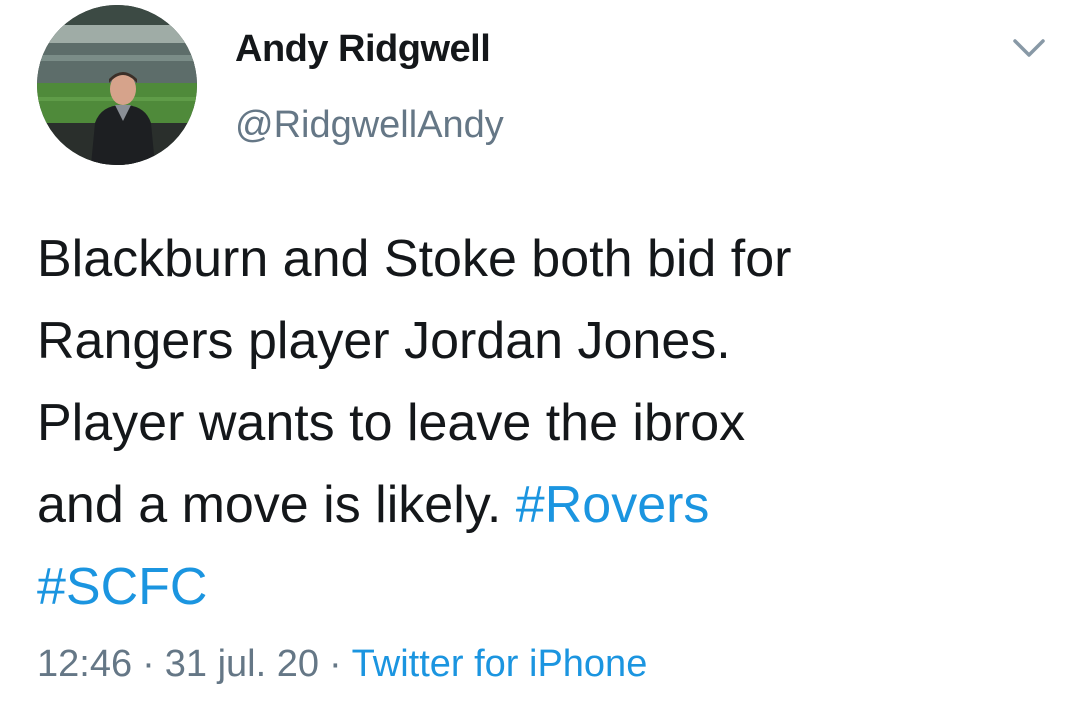 The width and height of the screenshot is (1080, 707). I want to click on tweet-line-3: Player wants to leave the ibrox, so click(391, 423).